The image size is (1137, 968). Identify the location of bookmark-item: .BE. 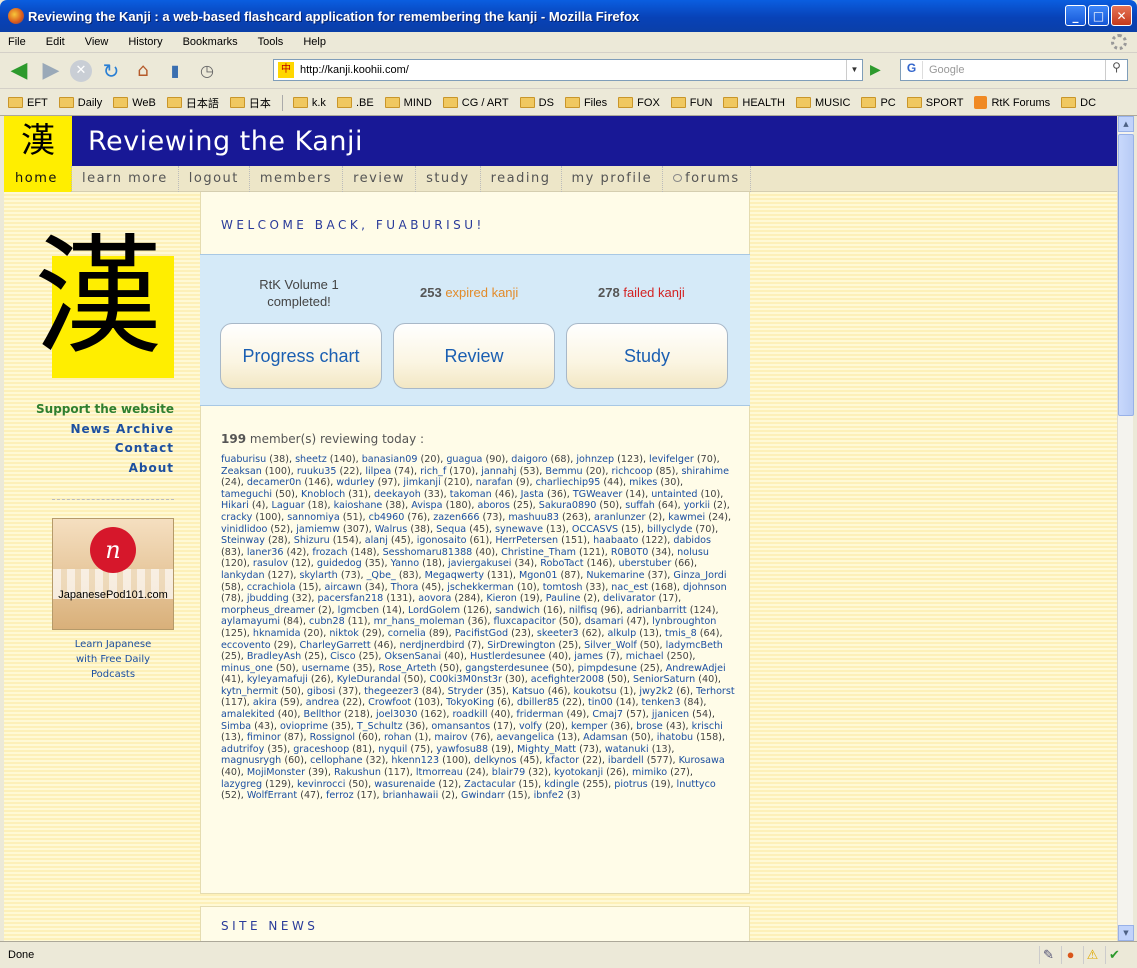
(355, 103).